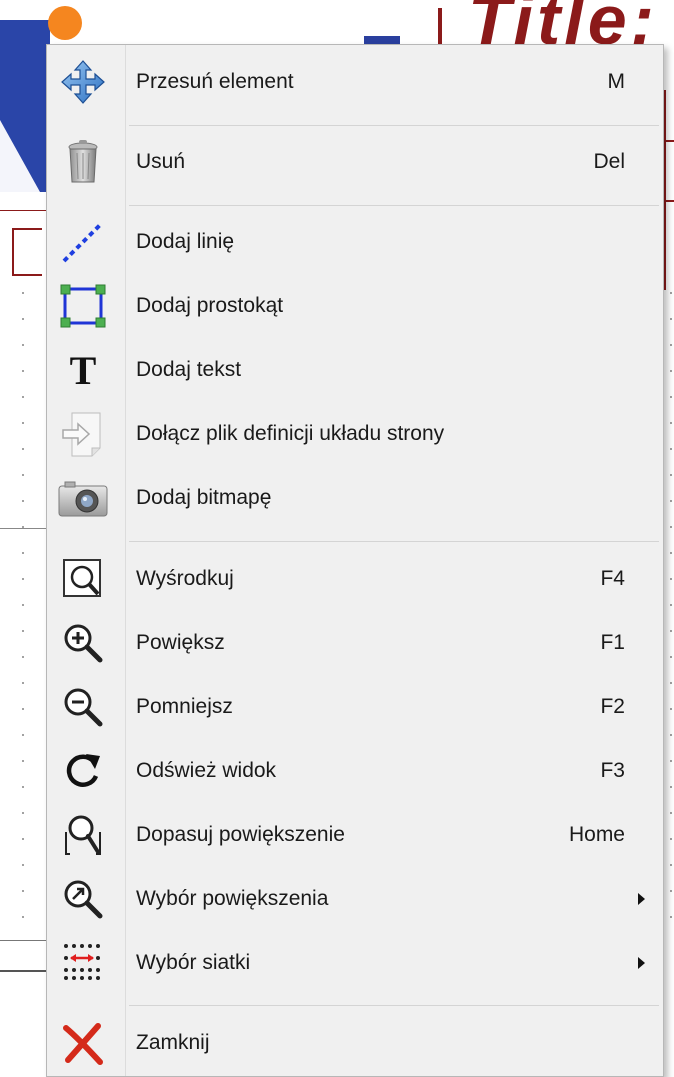 Image resolution: width=674 pixels, height=1077 pixels. Describe the element at coordinates (83, 1043) in the screenshot. I see `close-x-icon` at that location.